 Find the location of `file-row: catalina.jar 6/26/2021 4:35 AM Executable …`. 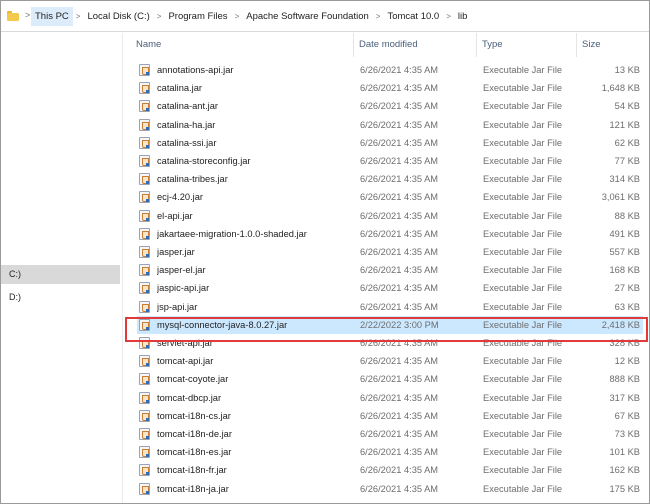

file-row: catalina.jar 6/26/2021 4:35 AM Executable … is located at coordinates (390, 88).